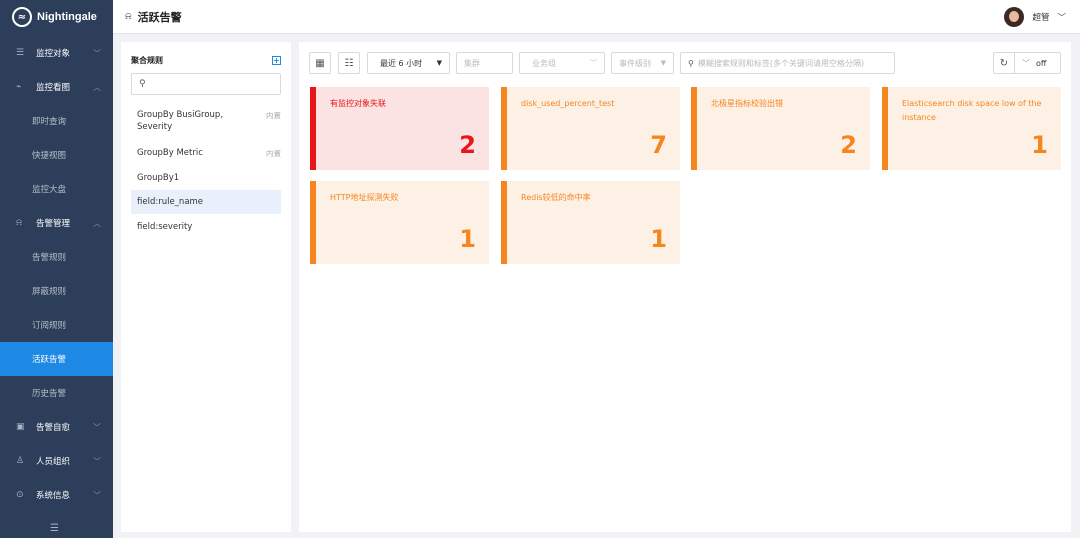 This screenshot has width=1080, height=538. Describe the element at coordinates (56, 223) in the screenshot. I see `sidebar-item-alerting: ⍾ 告警管理 ︿` at that location.